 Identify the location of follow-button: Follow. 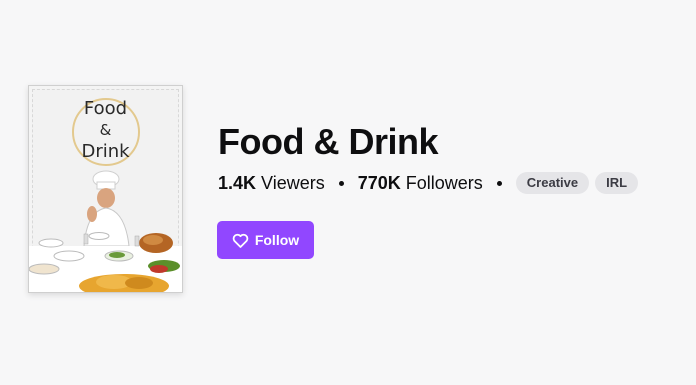
(265, 240).